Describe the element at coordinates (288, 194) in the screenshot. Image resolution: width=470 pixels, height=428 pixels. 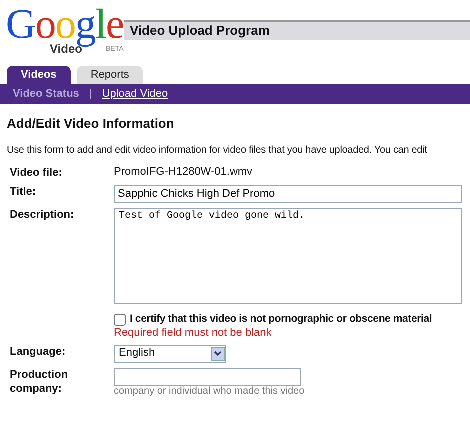
I see `title-input: Sapphic Chicks High Def Promo` at that location.